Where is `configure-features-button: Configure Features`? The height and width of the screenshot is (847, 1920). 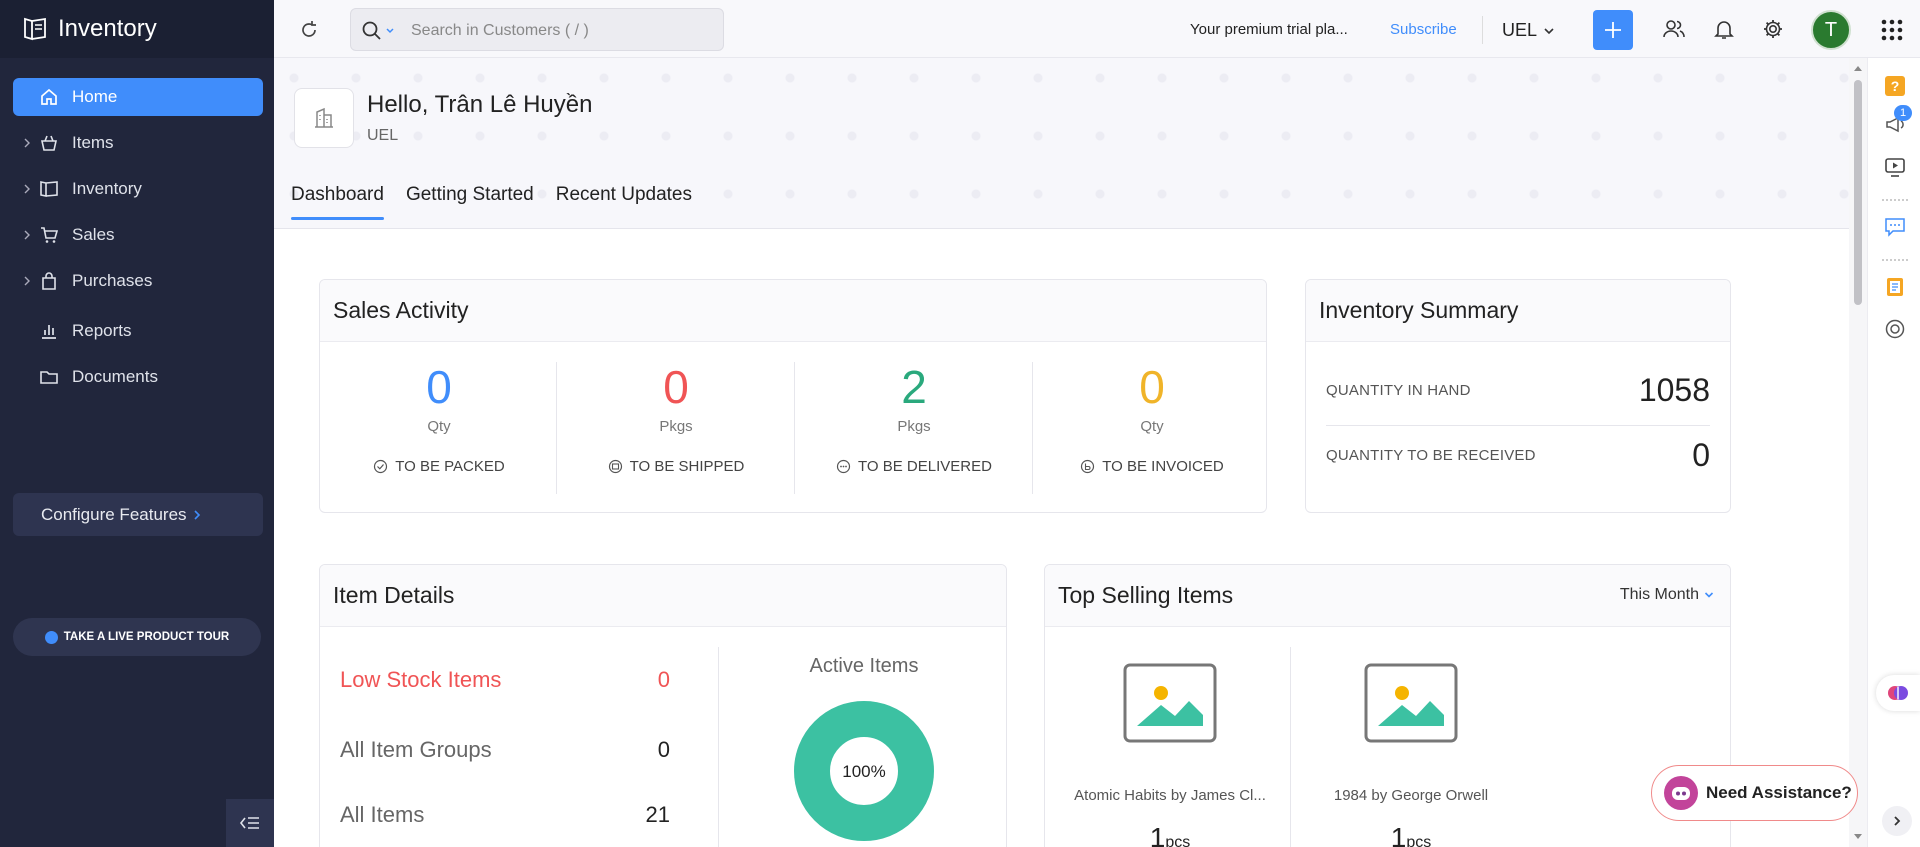 configure-features-button: Configure Features is located at coordinates (138, 514).